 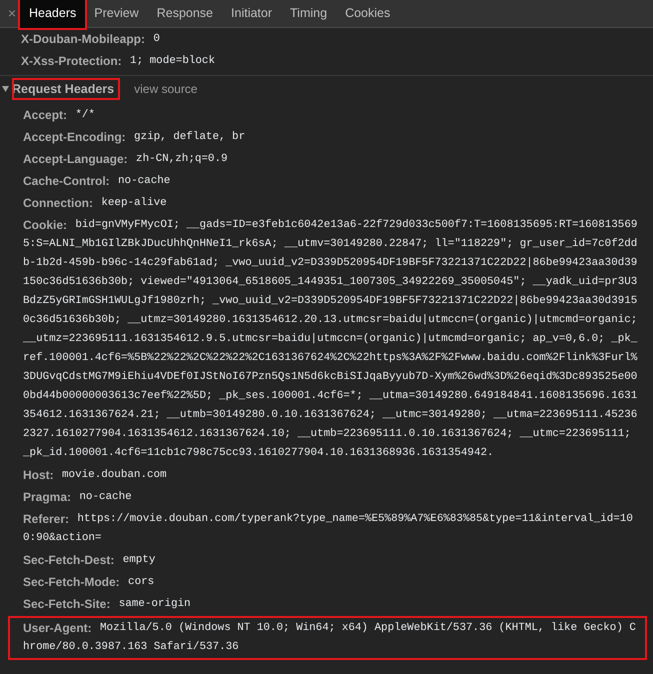 What do you see at coordinates (89, 560) in the screenshot?
I see `header-entry: Sec-Fetch-Dest: empty` at bounding box center [89, 560].